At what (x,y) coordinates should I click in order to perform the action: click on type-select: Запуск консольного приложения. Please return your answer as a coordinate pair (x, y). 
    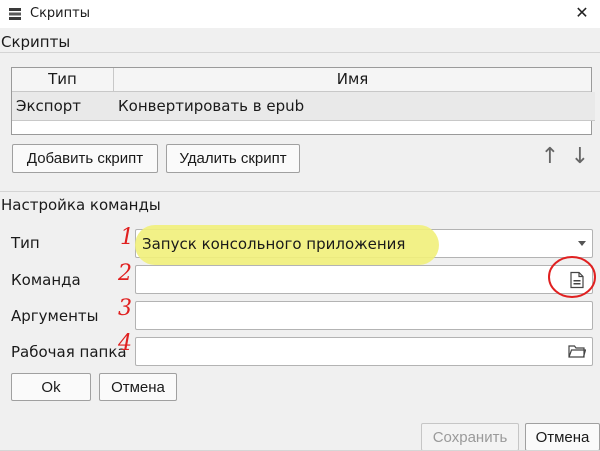
    Looking at the image, I should click on (364, 245).